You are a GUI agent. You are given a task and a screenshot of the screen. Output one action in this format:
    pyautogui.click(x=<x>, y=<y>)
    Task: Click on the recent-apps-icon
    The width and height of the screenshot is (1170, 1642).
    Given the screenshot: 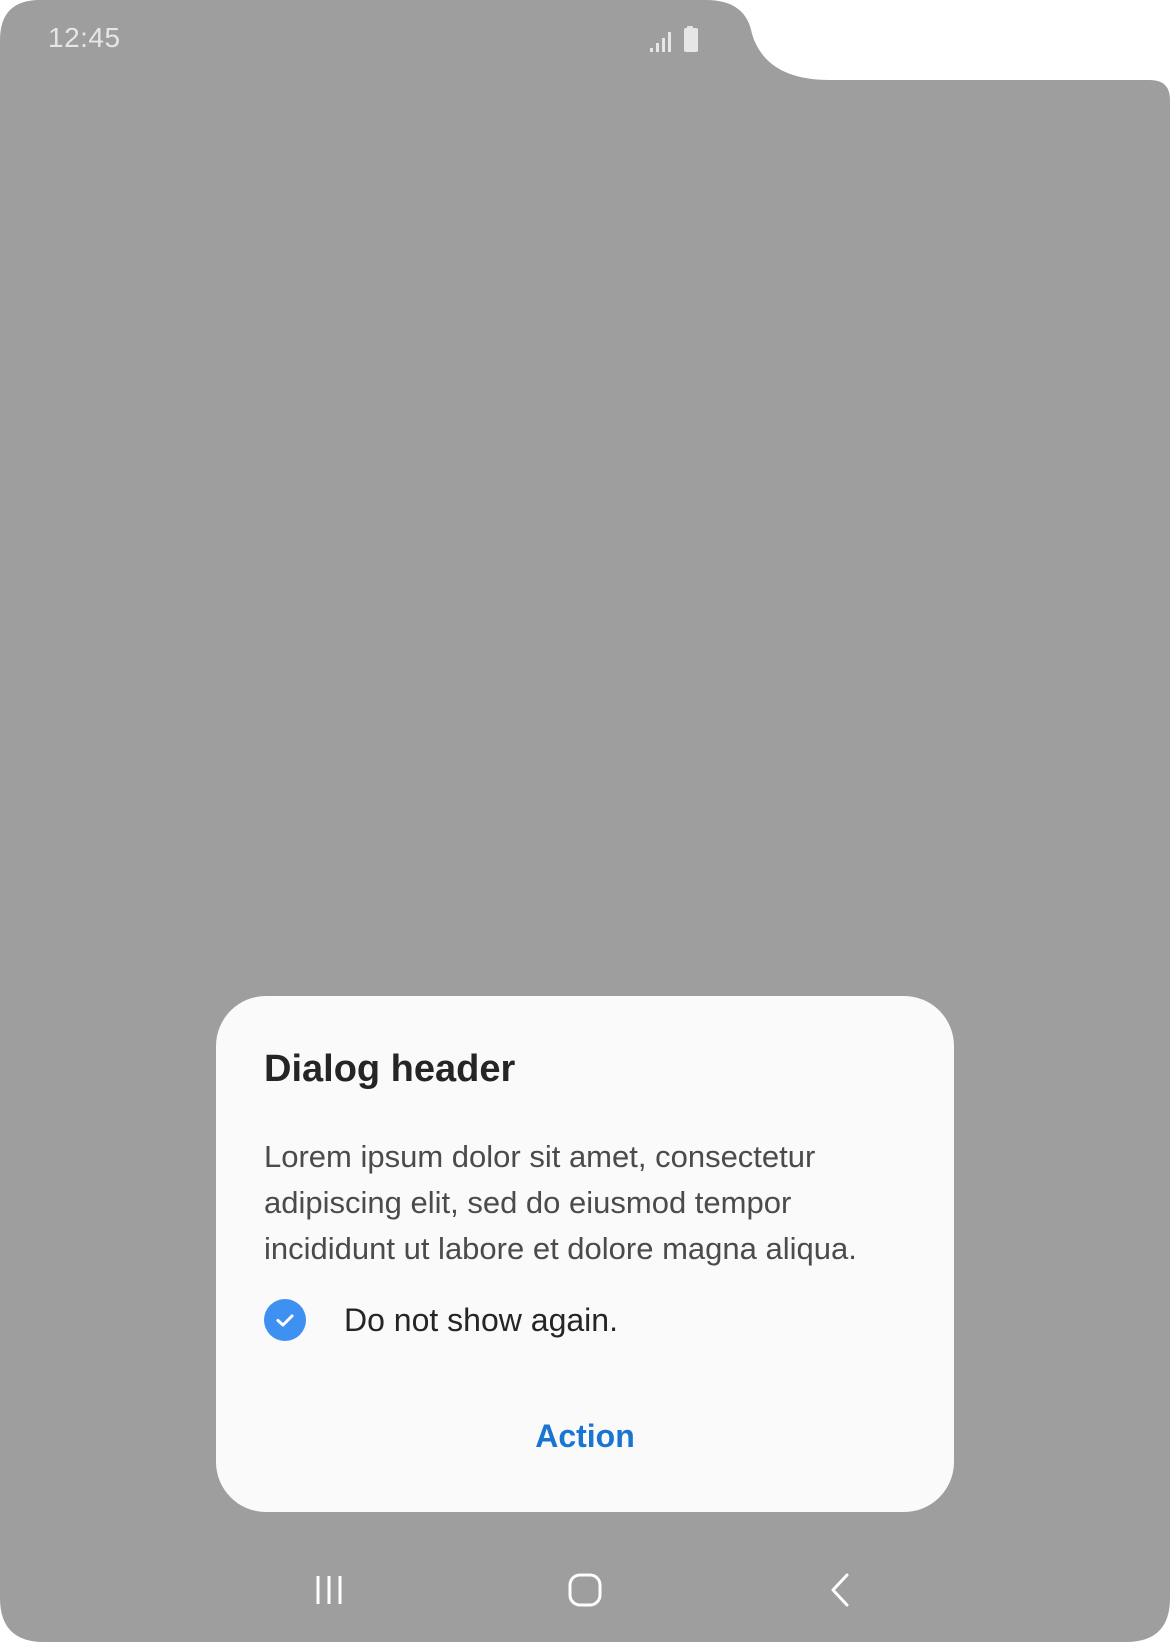 What is the action you would take?
    pyautogui.click(x=329, y=1590)
    